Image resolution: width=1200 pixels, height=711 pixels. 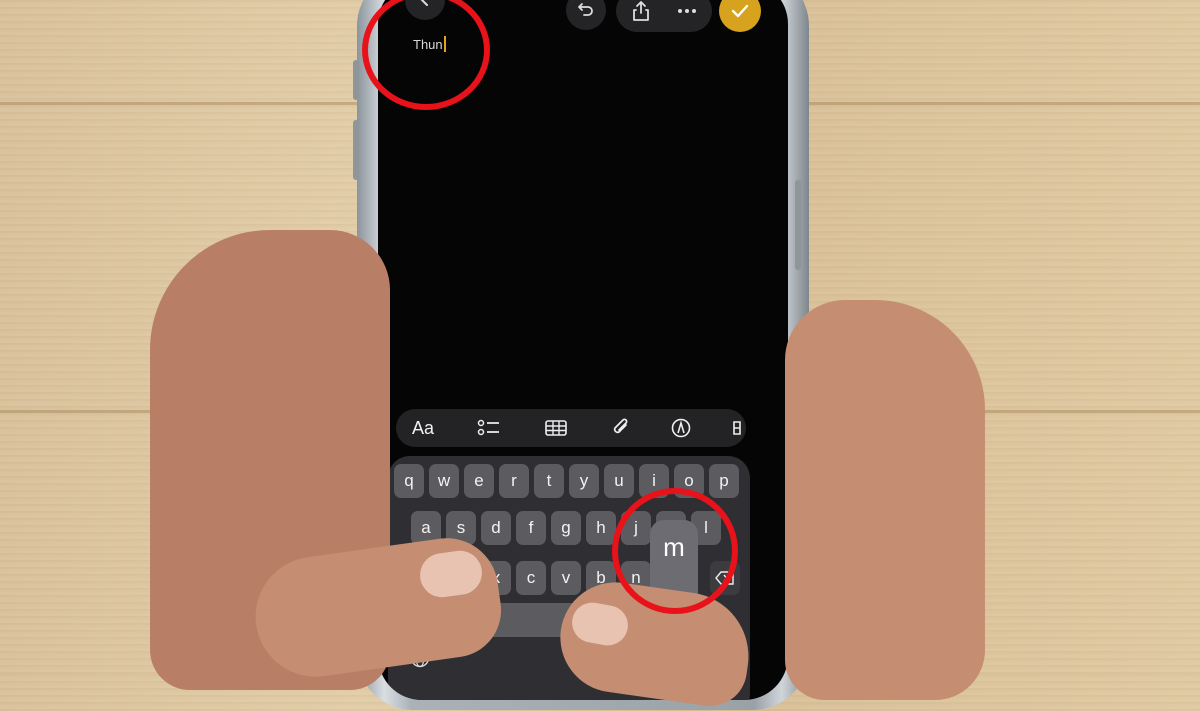 I want to click on key-d: d, so click(x=496, y=528).